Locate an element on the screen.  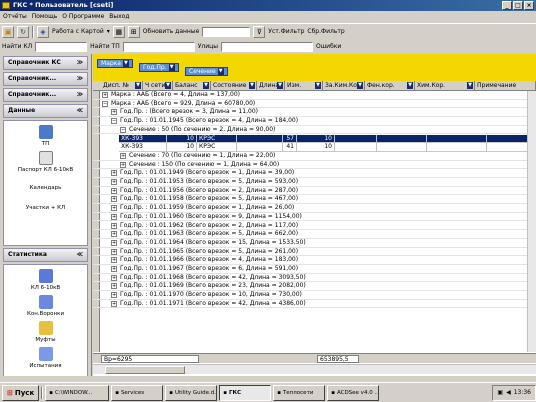
set-filter-button: Уст.Фильтр is located at coordinates (286, 31).